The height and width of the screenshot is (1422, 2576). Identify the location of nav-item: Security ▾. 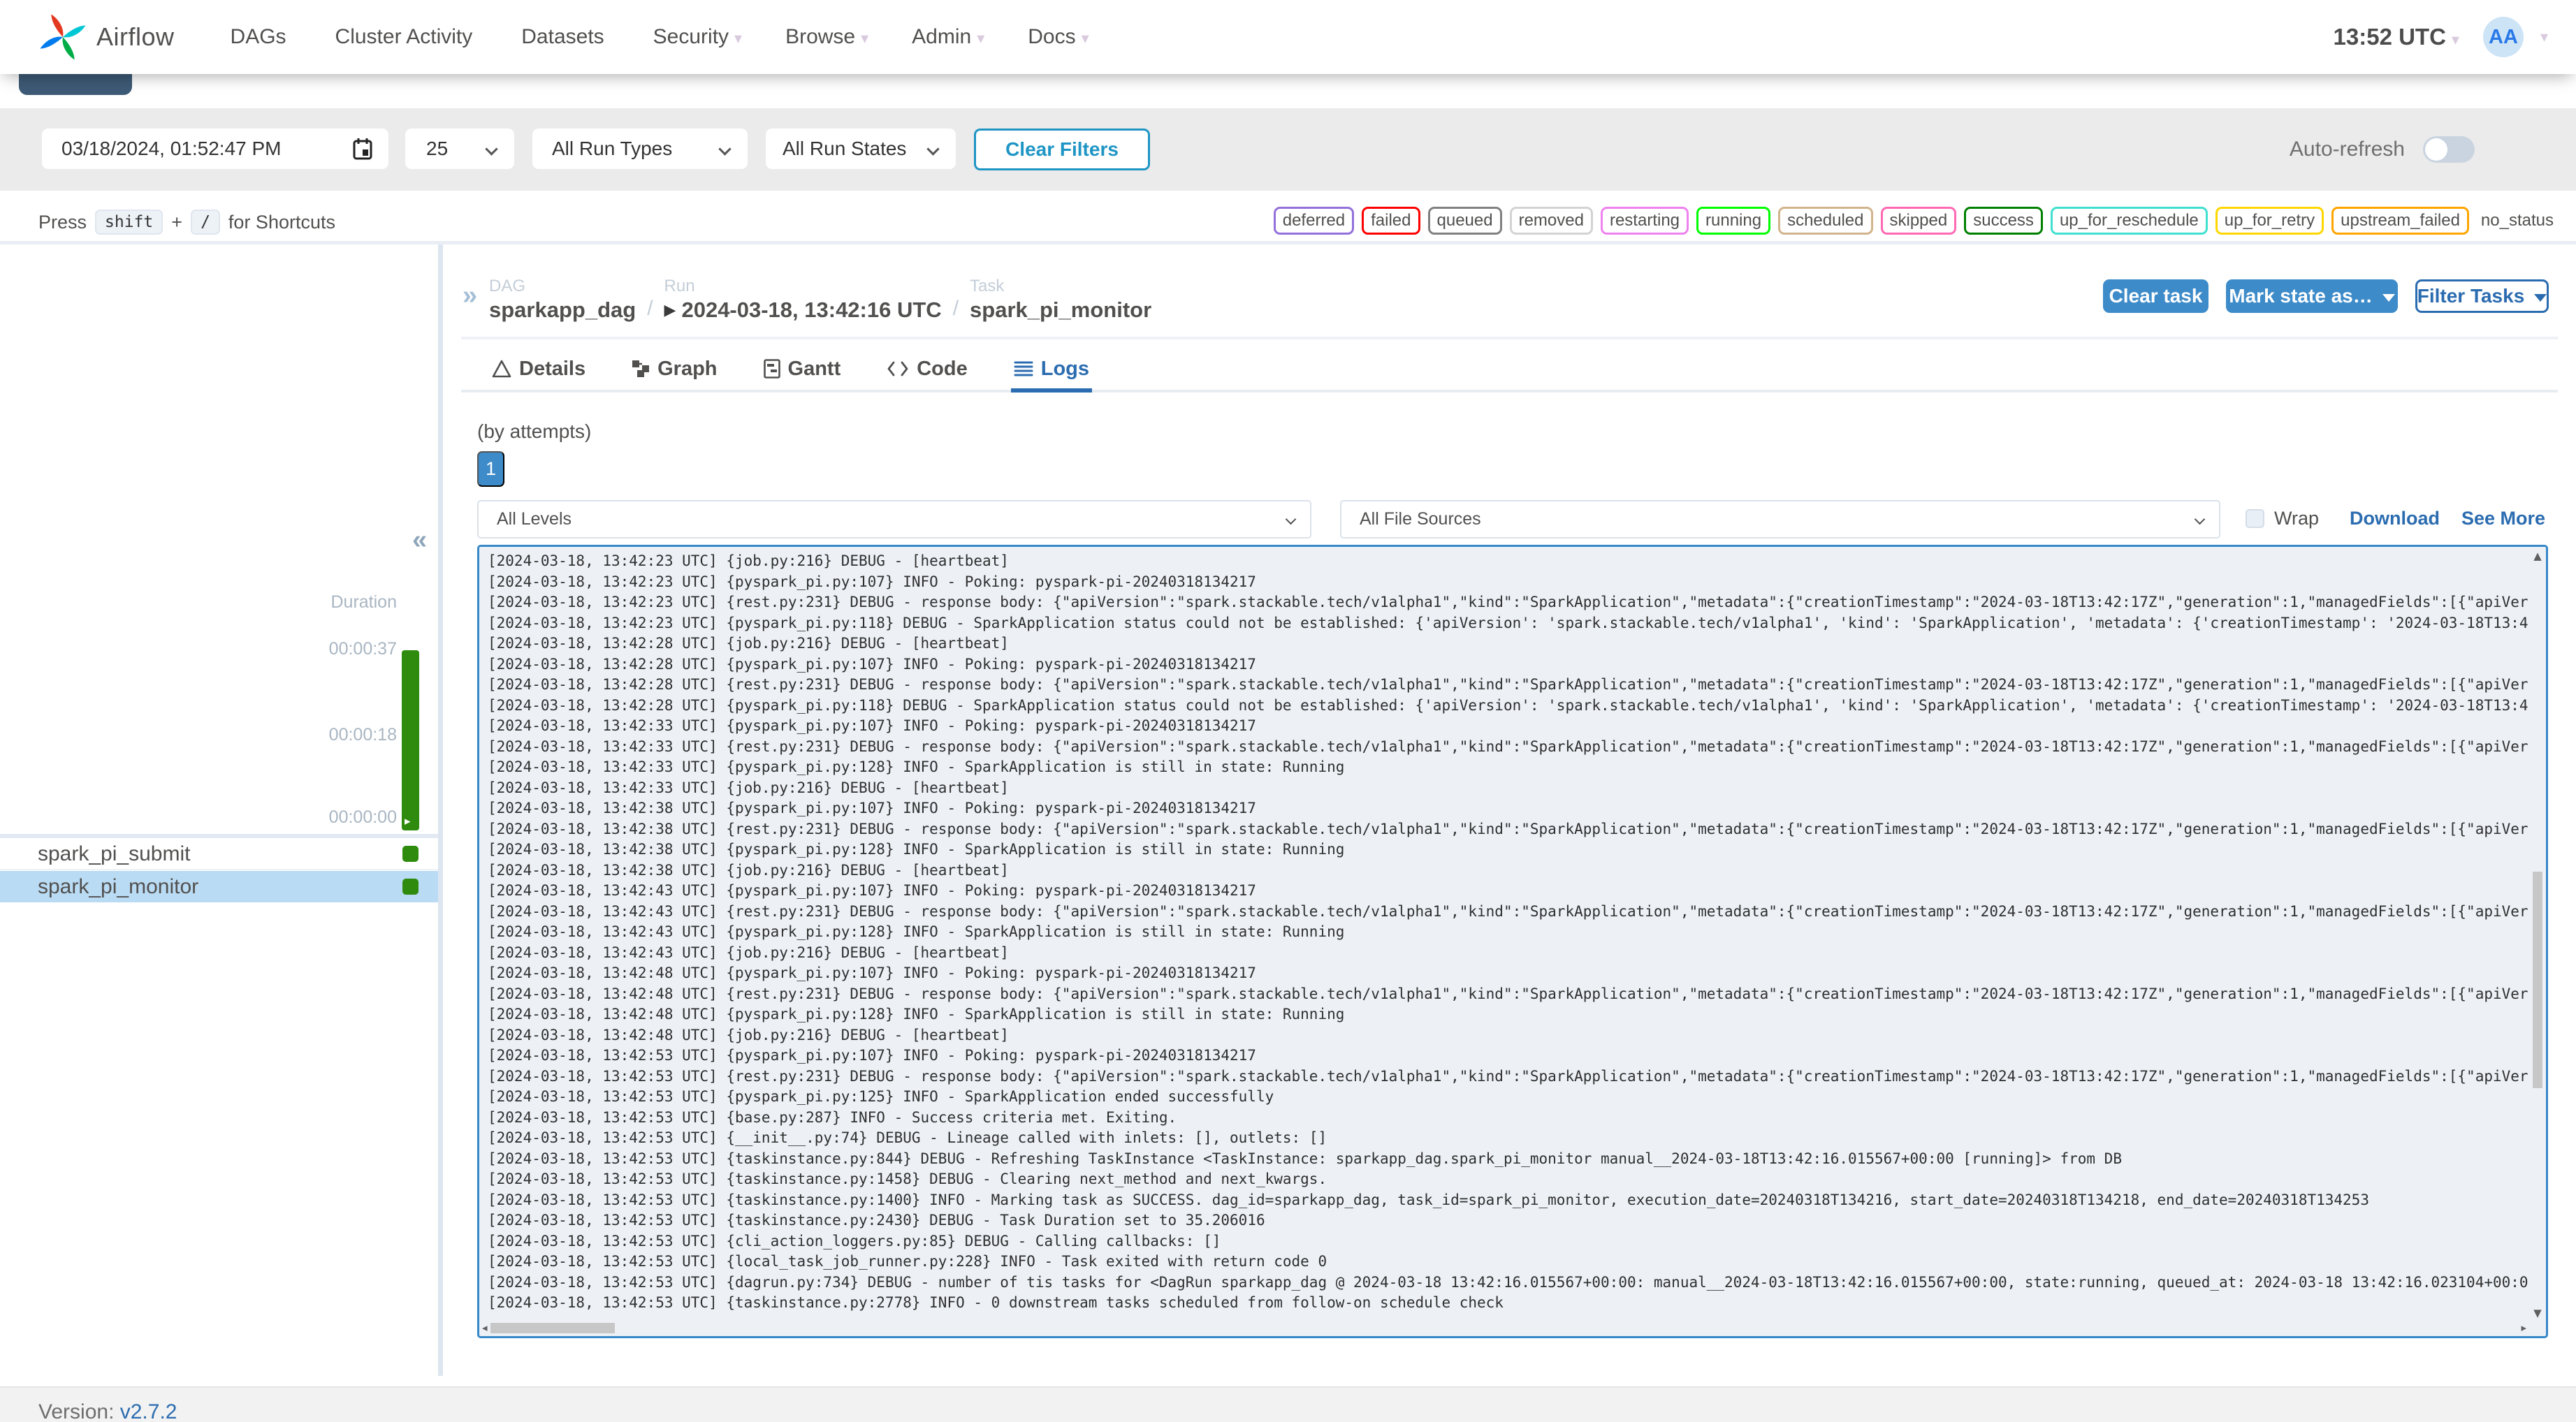
(697, 37).